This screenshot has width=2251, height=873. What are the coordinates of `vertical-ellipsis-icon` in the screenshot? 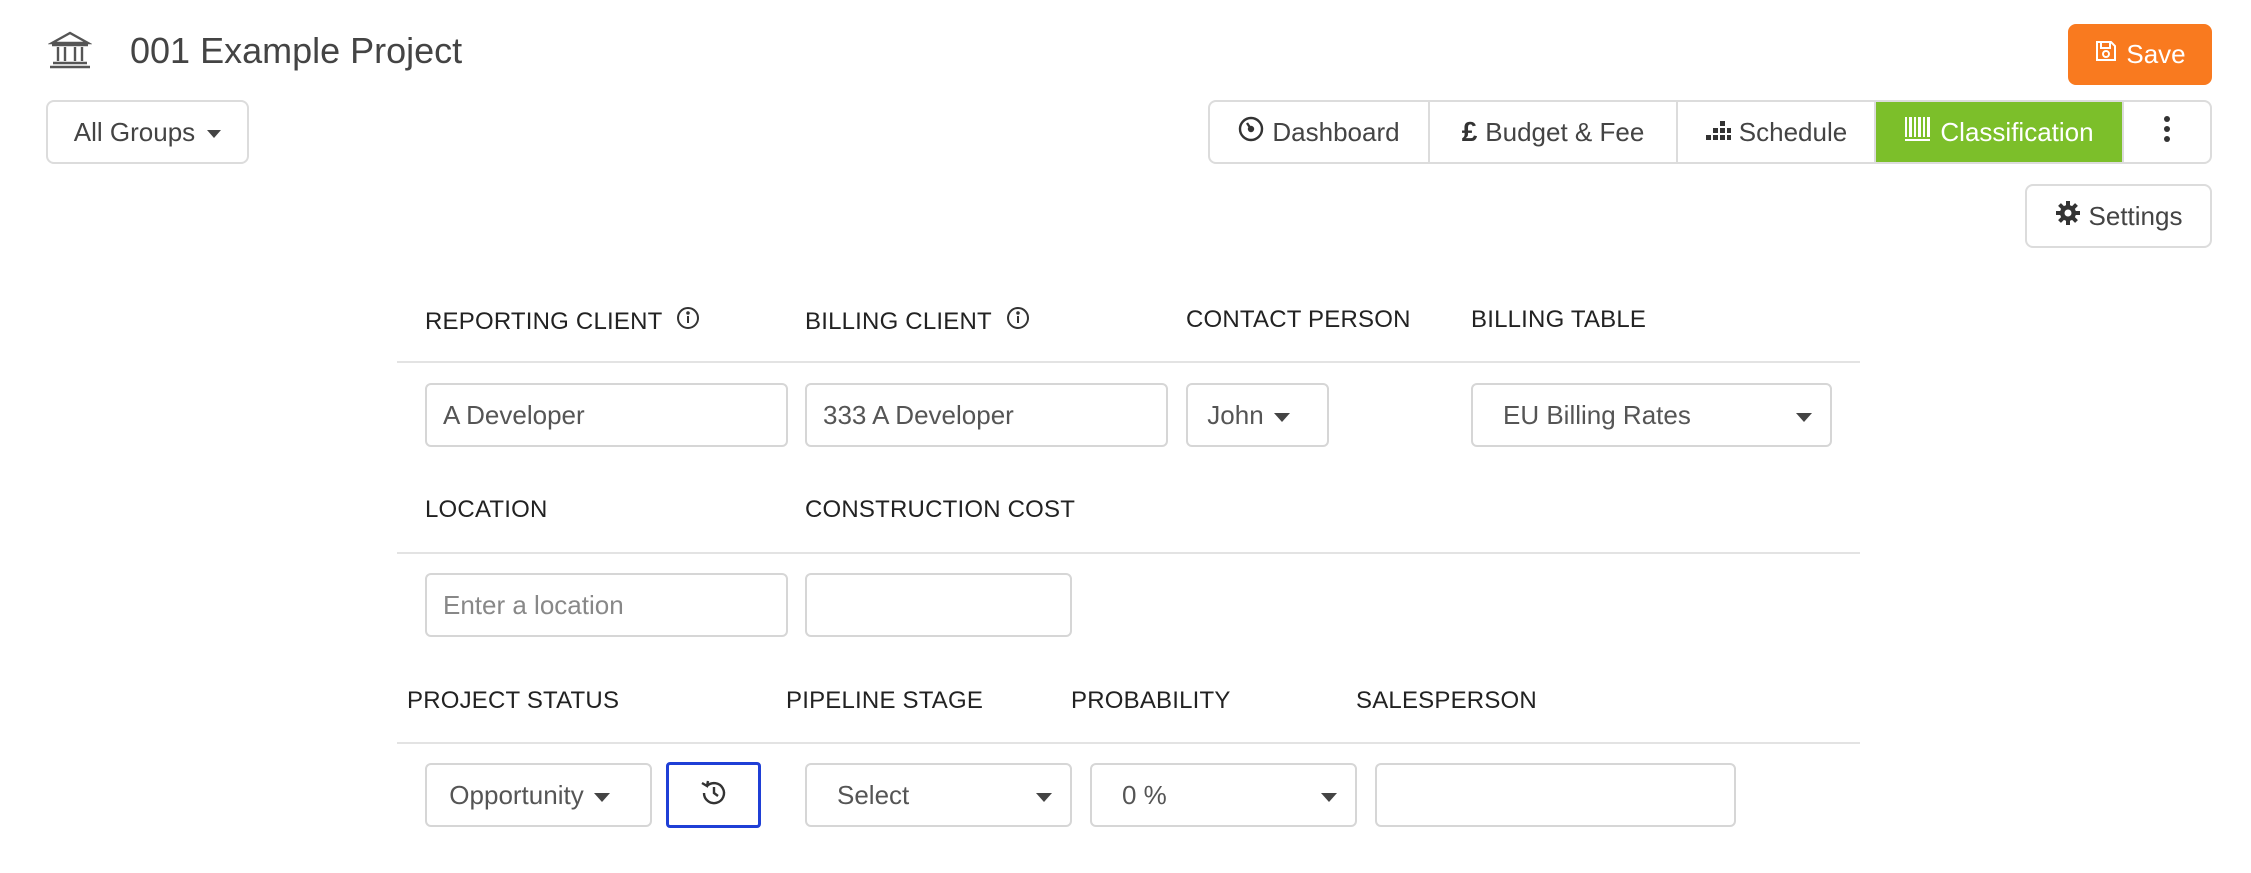 It's located at (2167, 132).